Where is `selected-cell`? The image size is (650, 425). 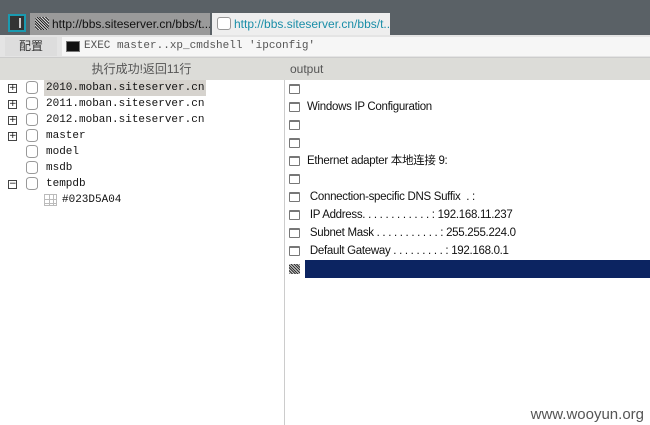 selected-cell is located at coordinates (477, 269).